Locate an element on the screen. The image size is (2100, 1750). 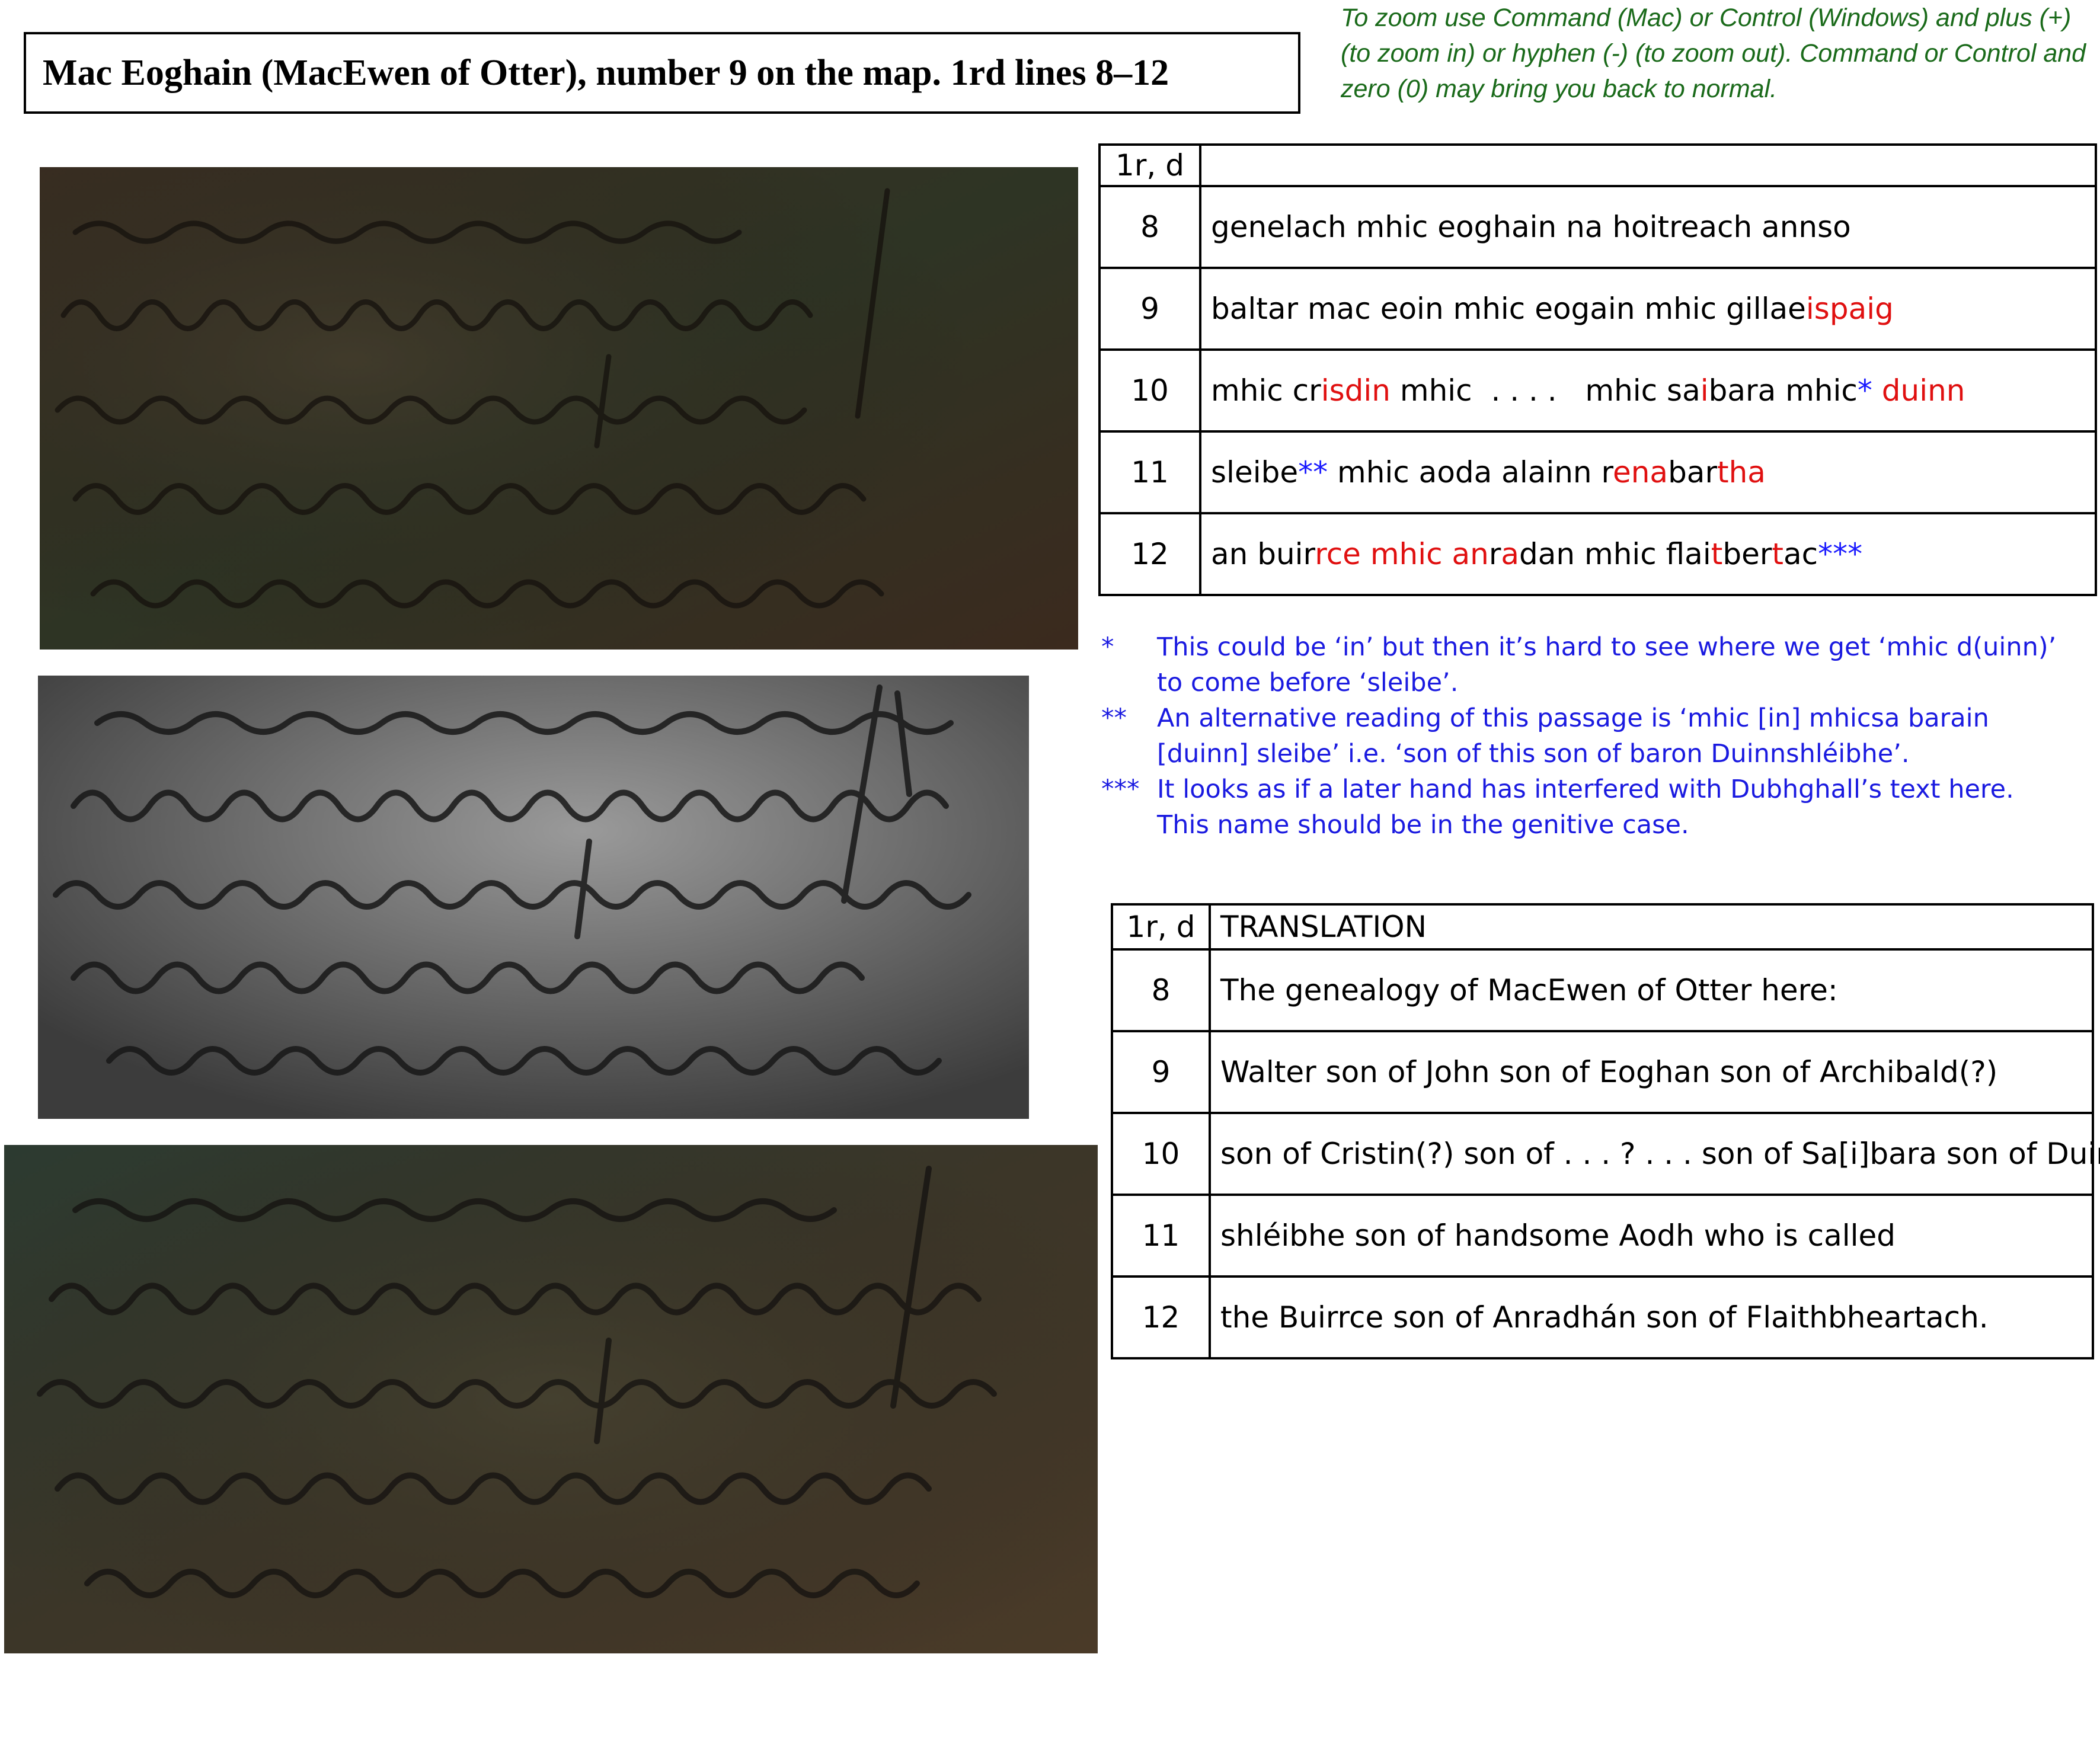
transcription-segment: ac is located at coordinates (1800, 554).